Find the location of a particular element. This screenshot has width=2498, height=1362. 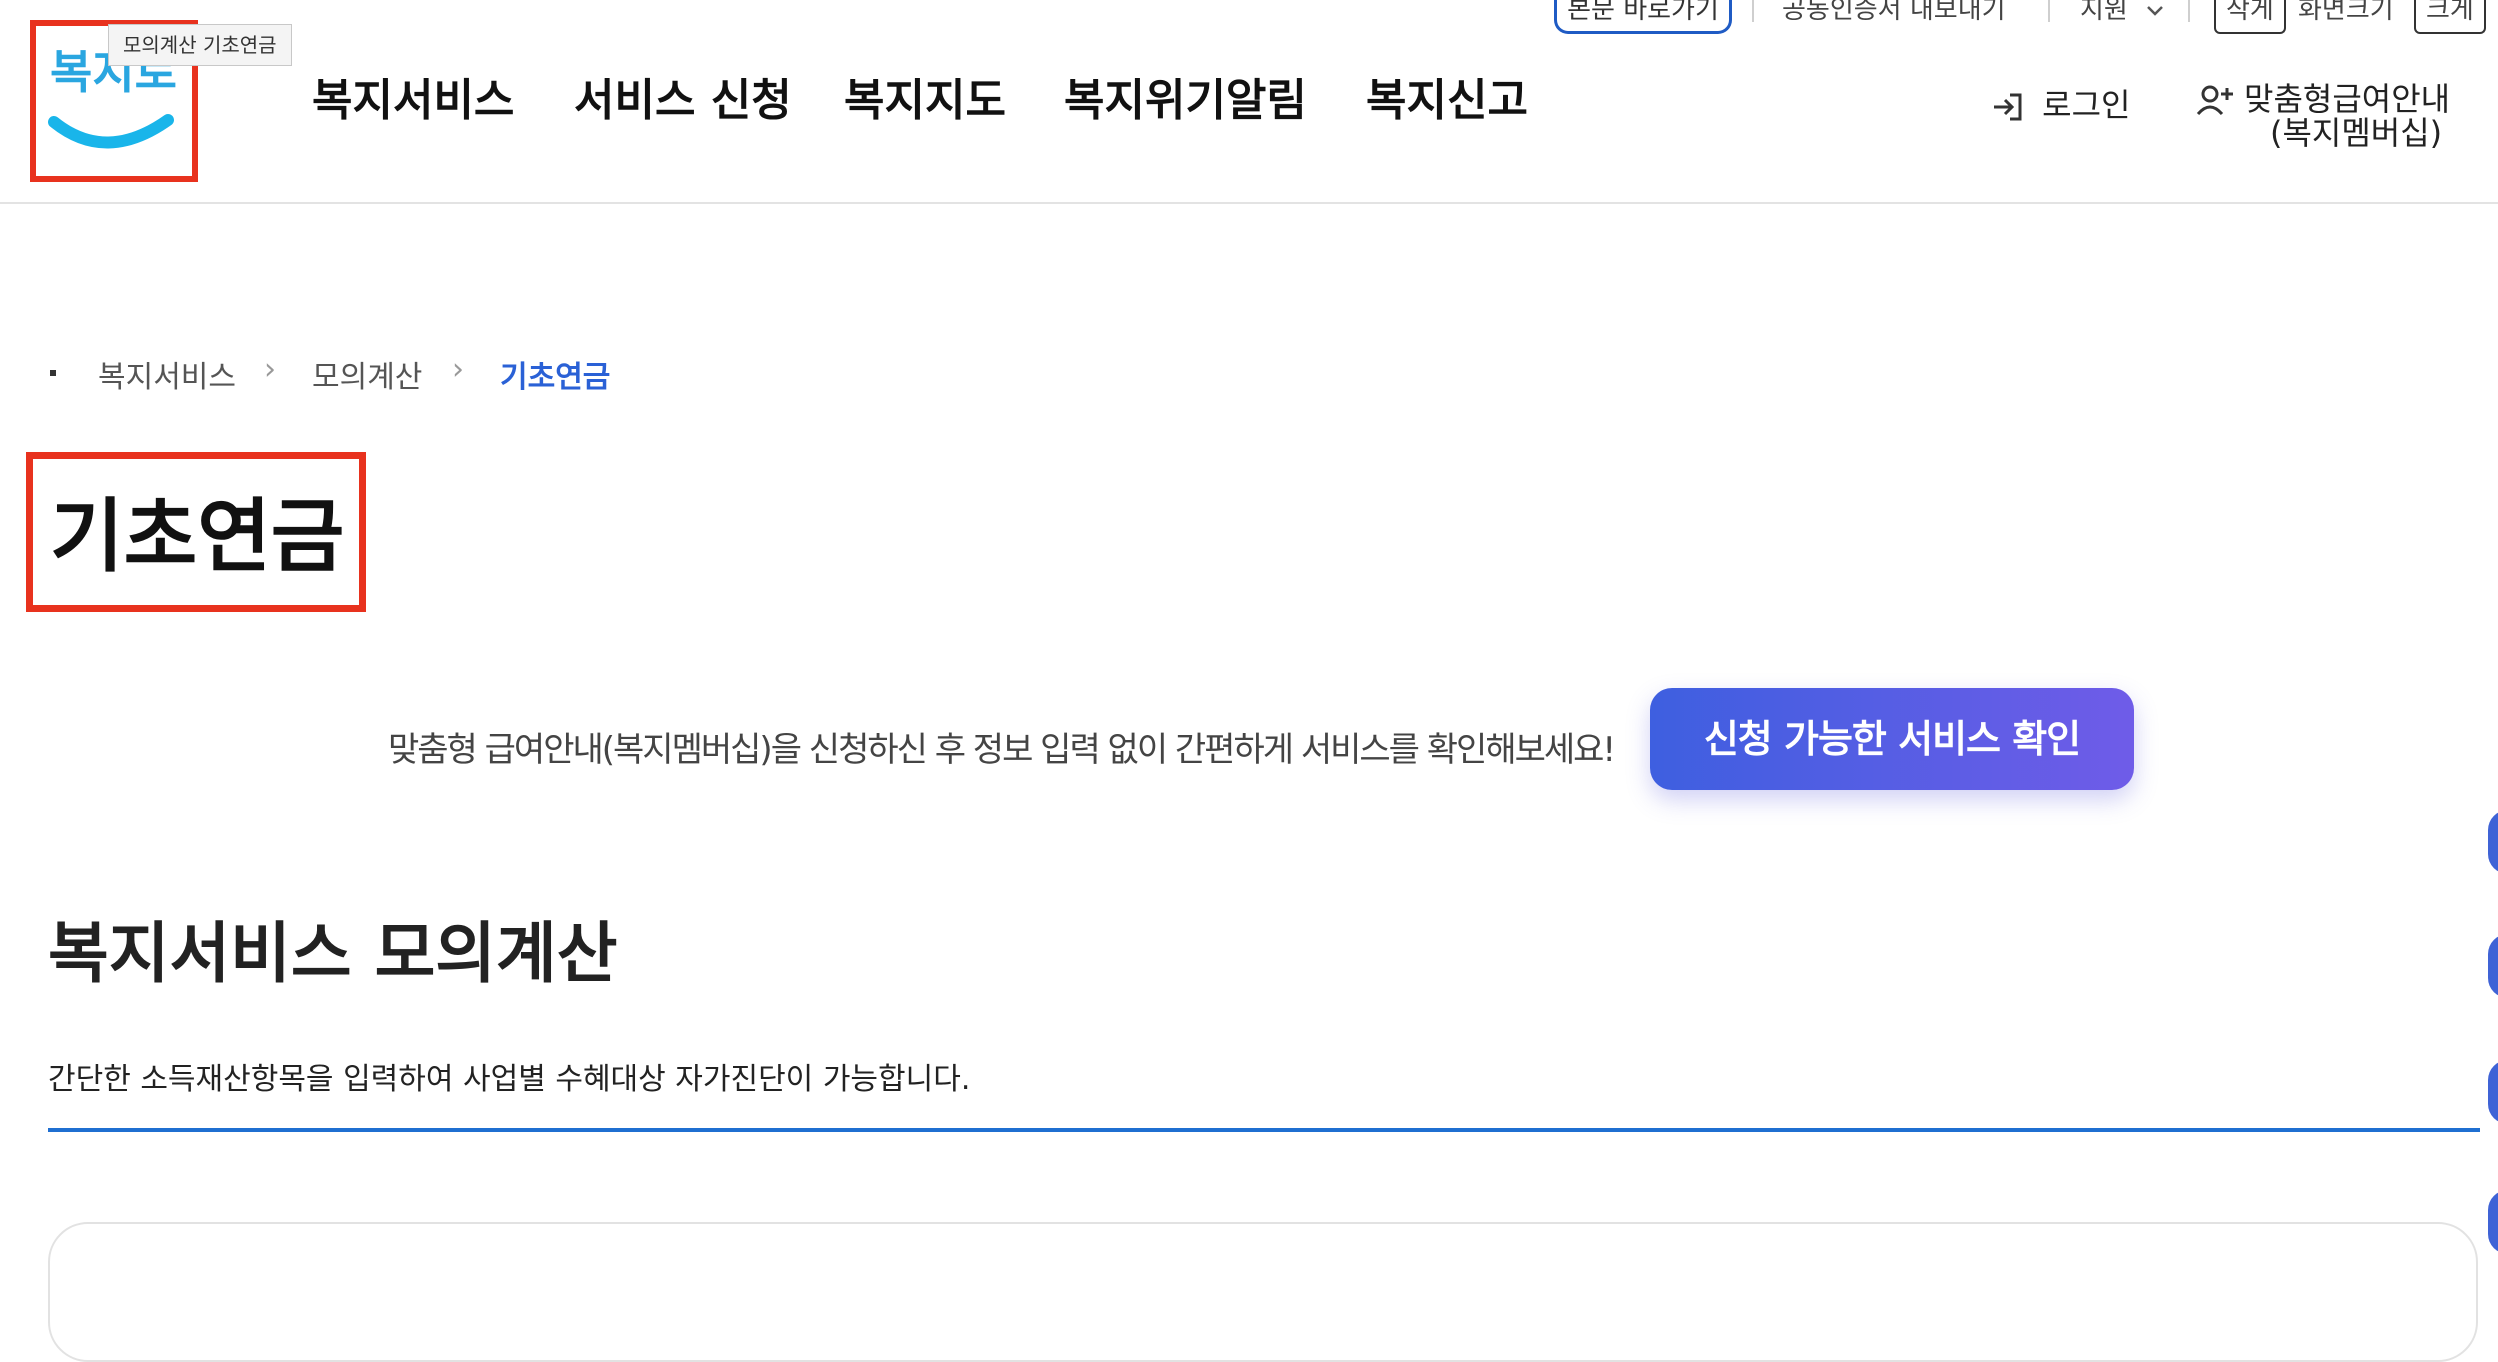

section-divider is located at coordinates (1264, 1130).